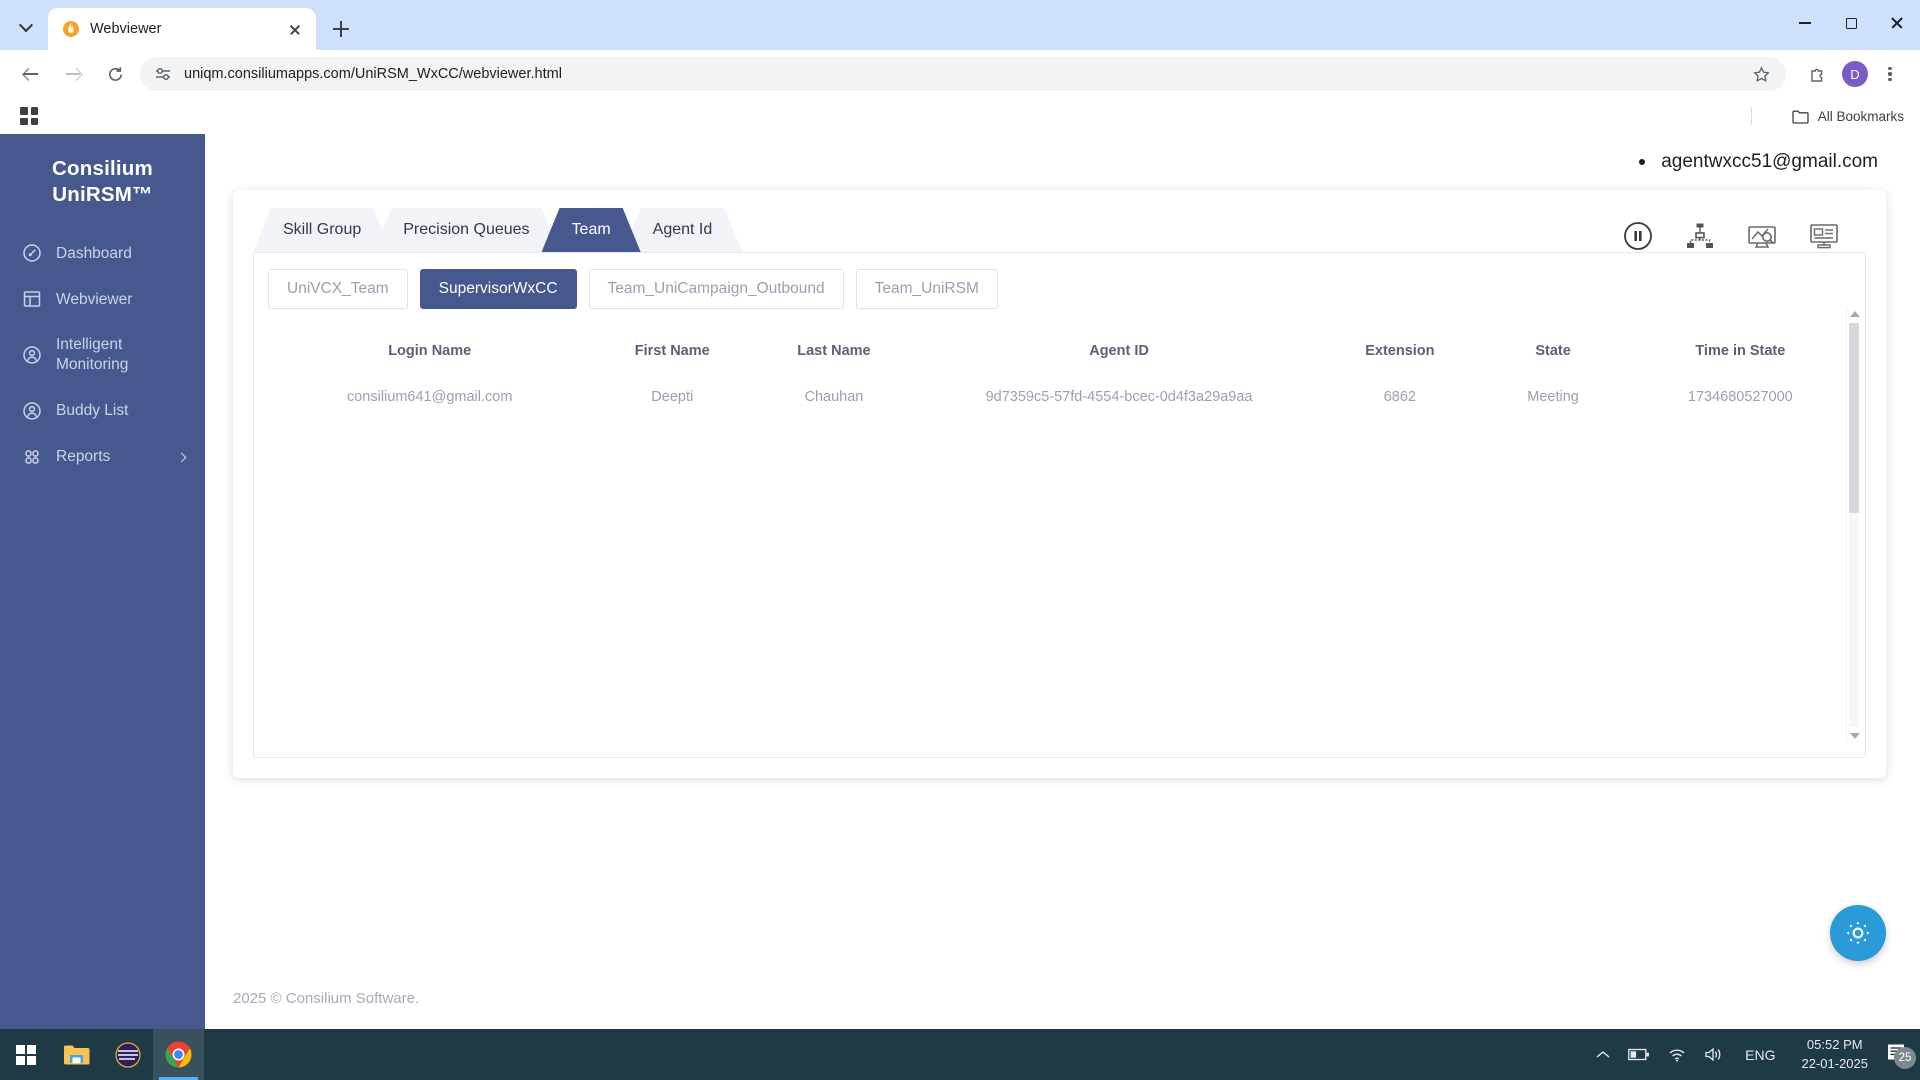  What do you see at coordinates (1805, 23) in the screenshot?
I see `minimize-button` at bounding box center [1805, 23].